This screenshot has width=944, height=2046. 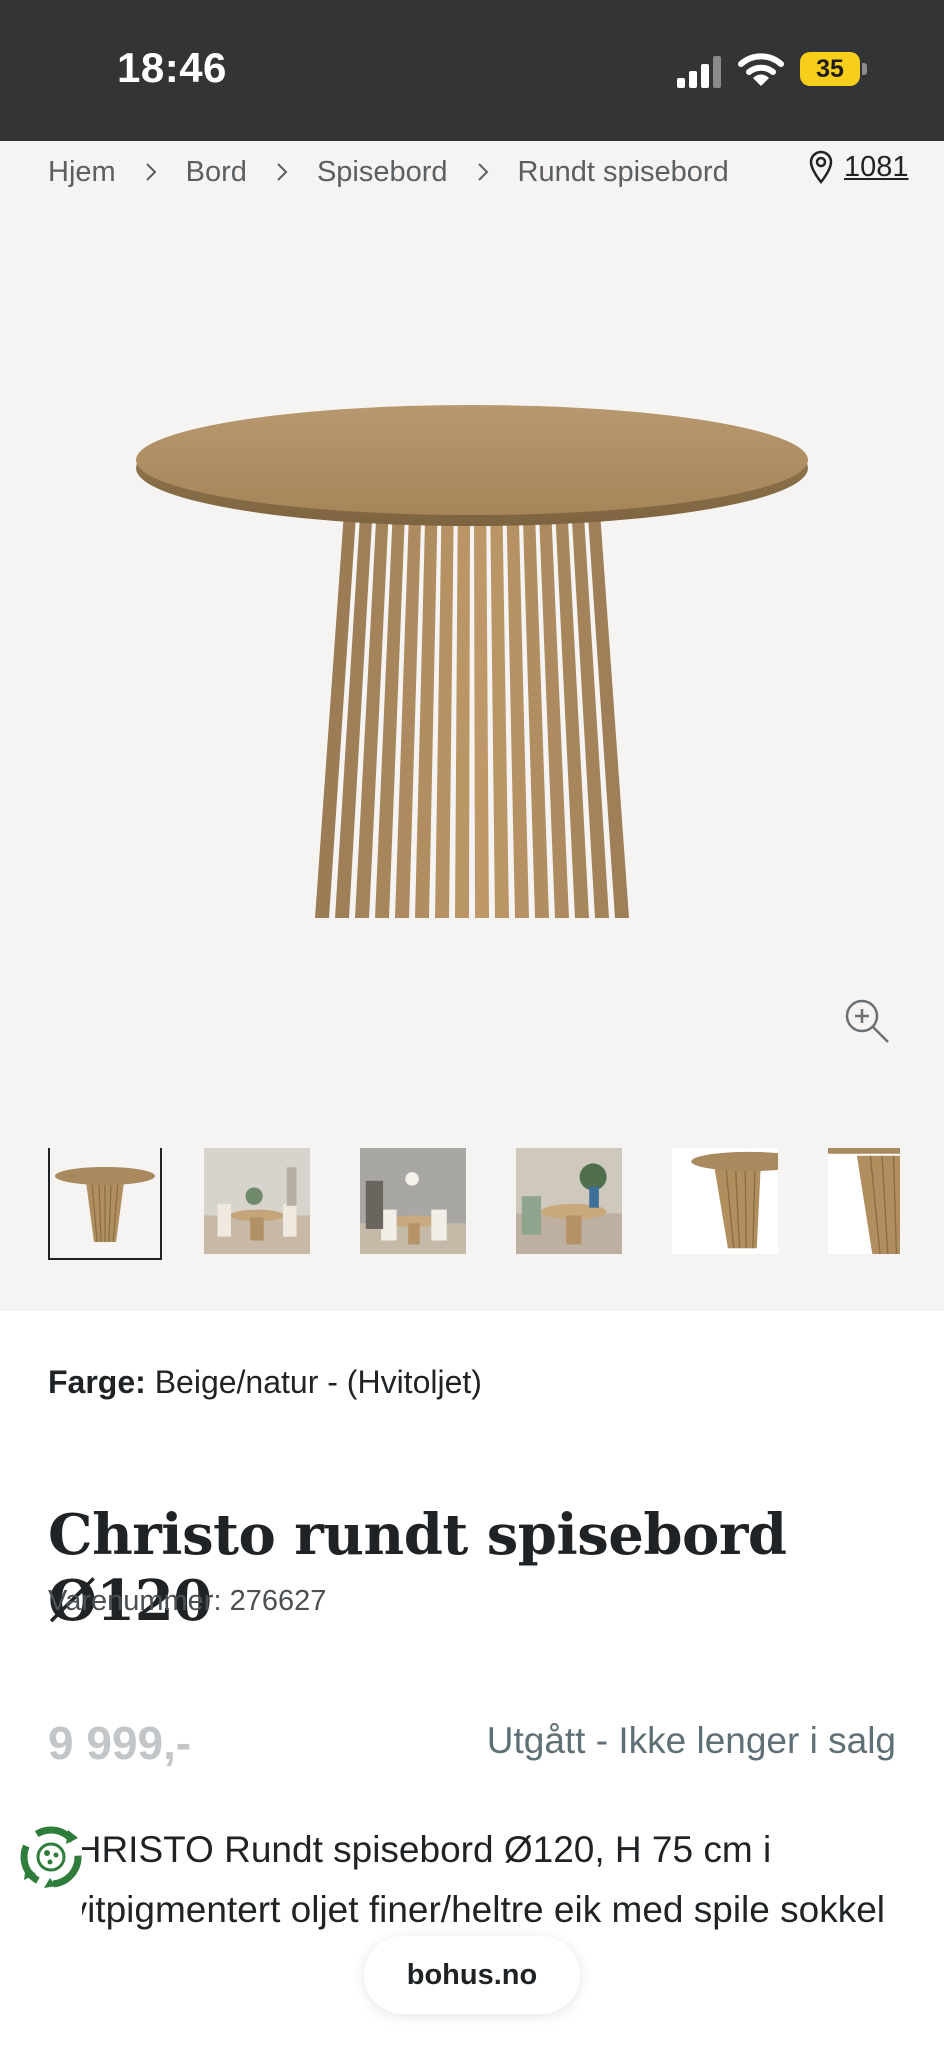 What do you see at coordinates (867, 1021) in the screenshot?
I see `zoom-in-icon` at bounding box center [867, 1021].